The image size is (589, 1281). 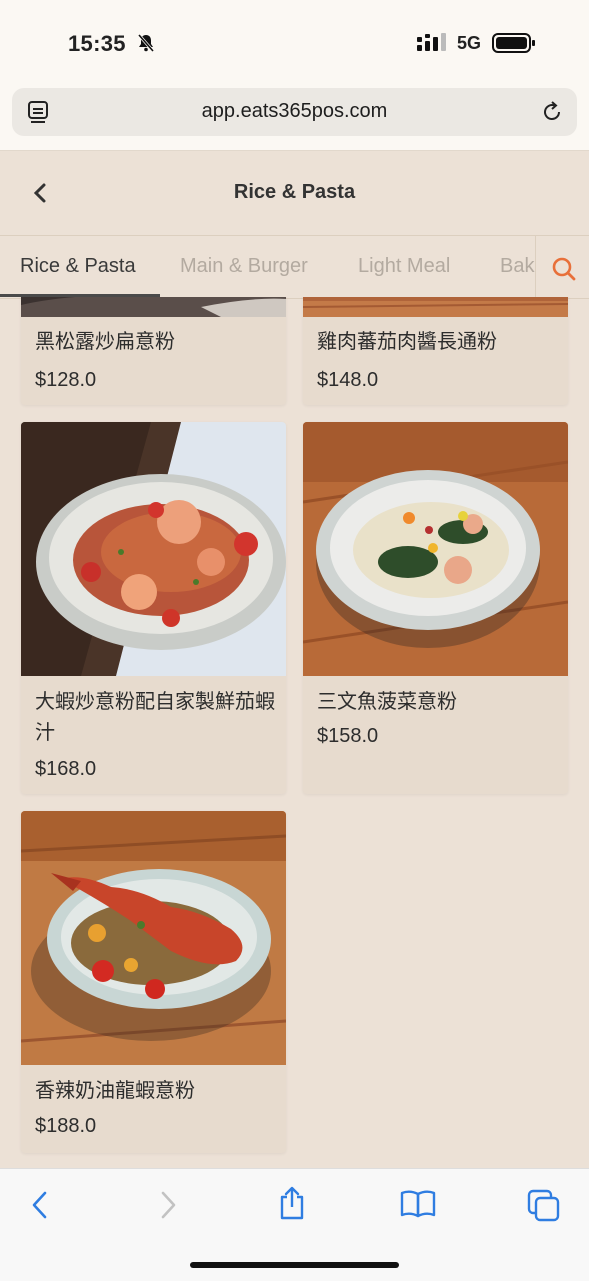 I want to click on browser-forward-icon, so click(x=168, y=1207).